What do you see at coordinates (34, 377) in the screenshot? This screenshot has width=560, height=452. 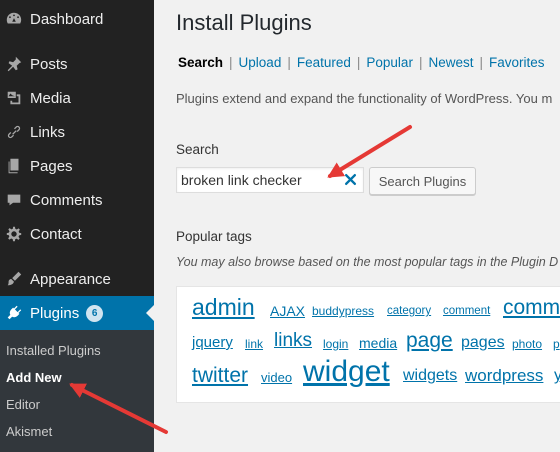 I see `submenu-add-new: Add New` at bounding box center [34, 377].